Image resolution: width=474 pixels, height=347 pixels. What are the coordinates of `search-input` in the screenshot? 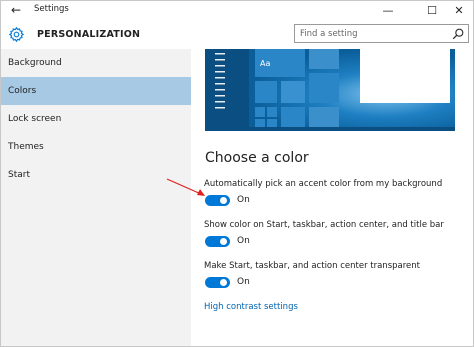 It's located at (370, 33).